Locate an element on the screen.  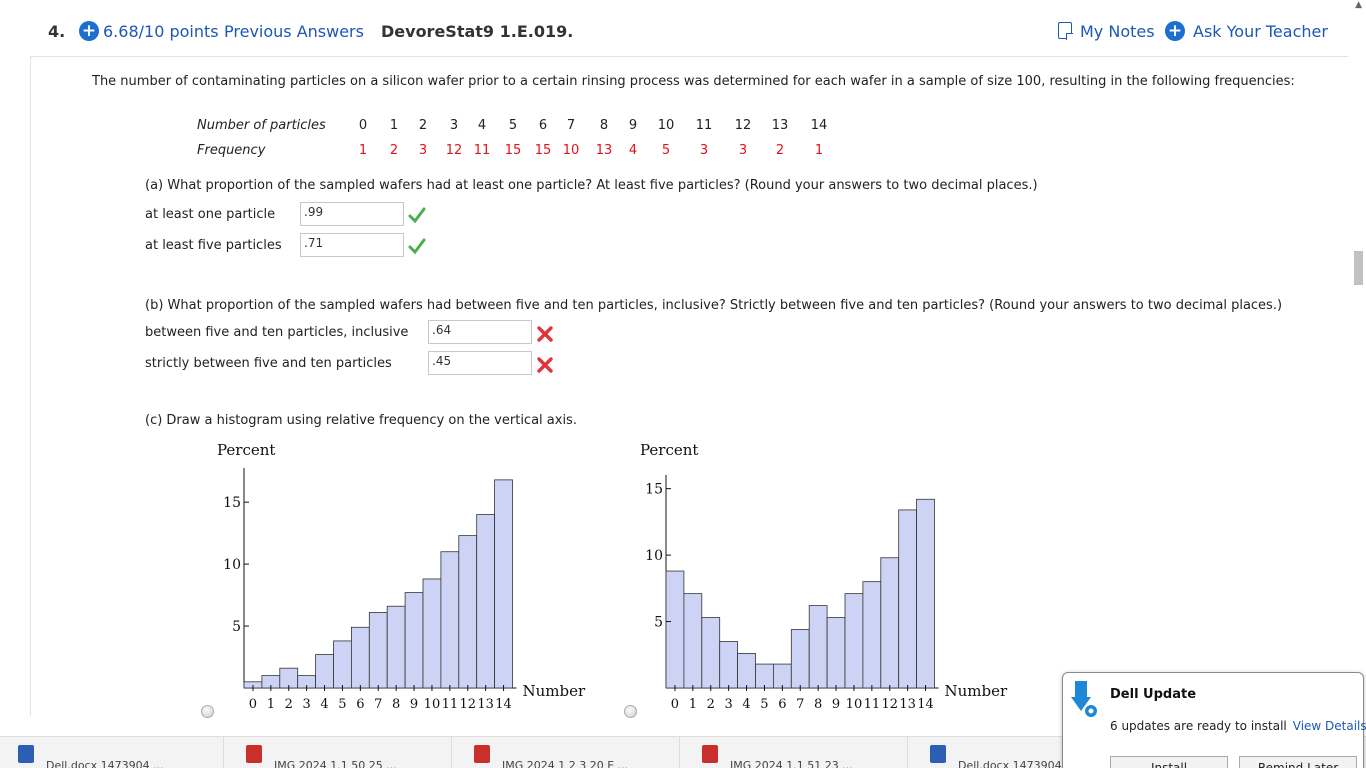
x-tick-label: 11 is located at coordinates (872, 704).